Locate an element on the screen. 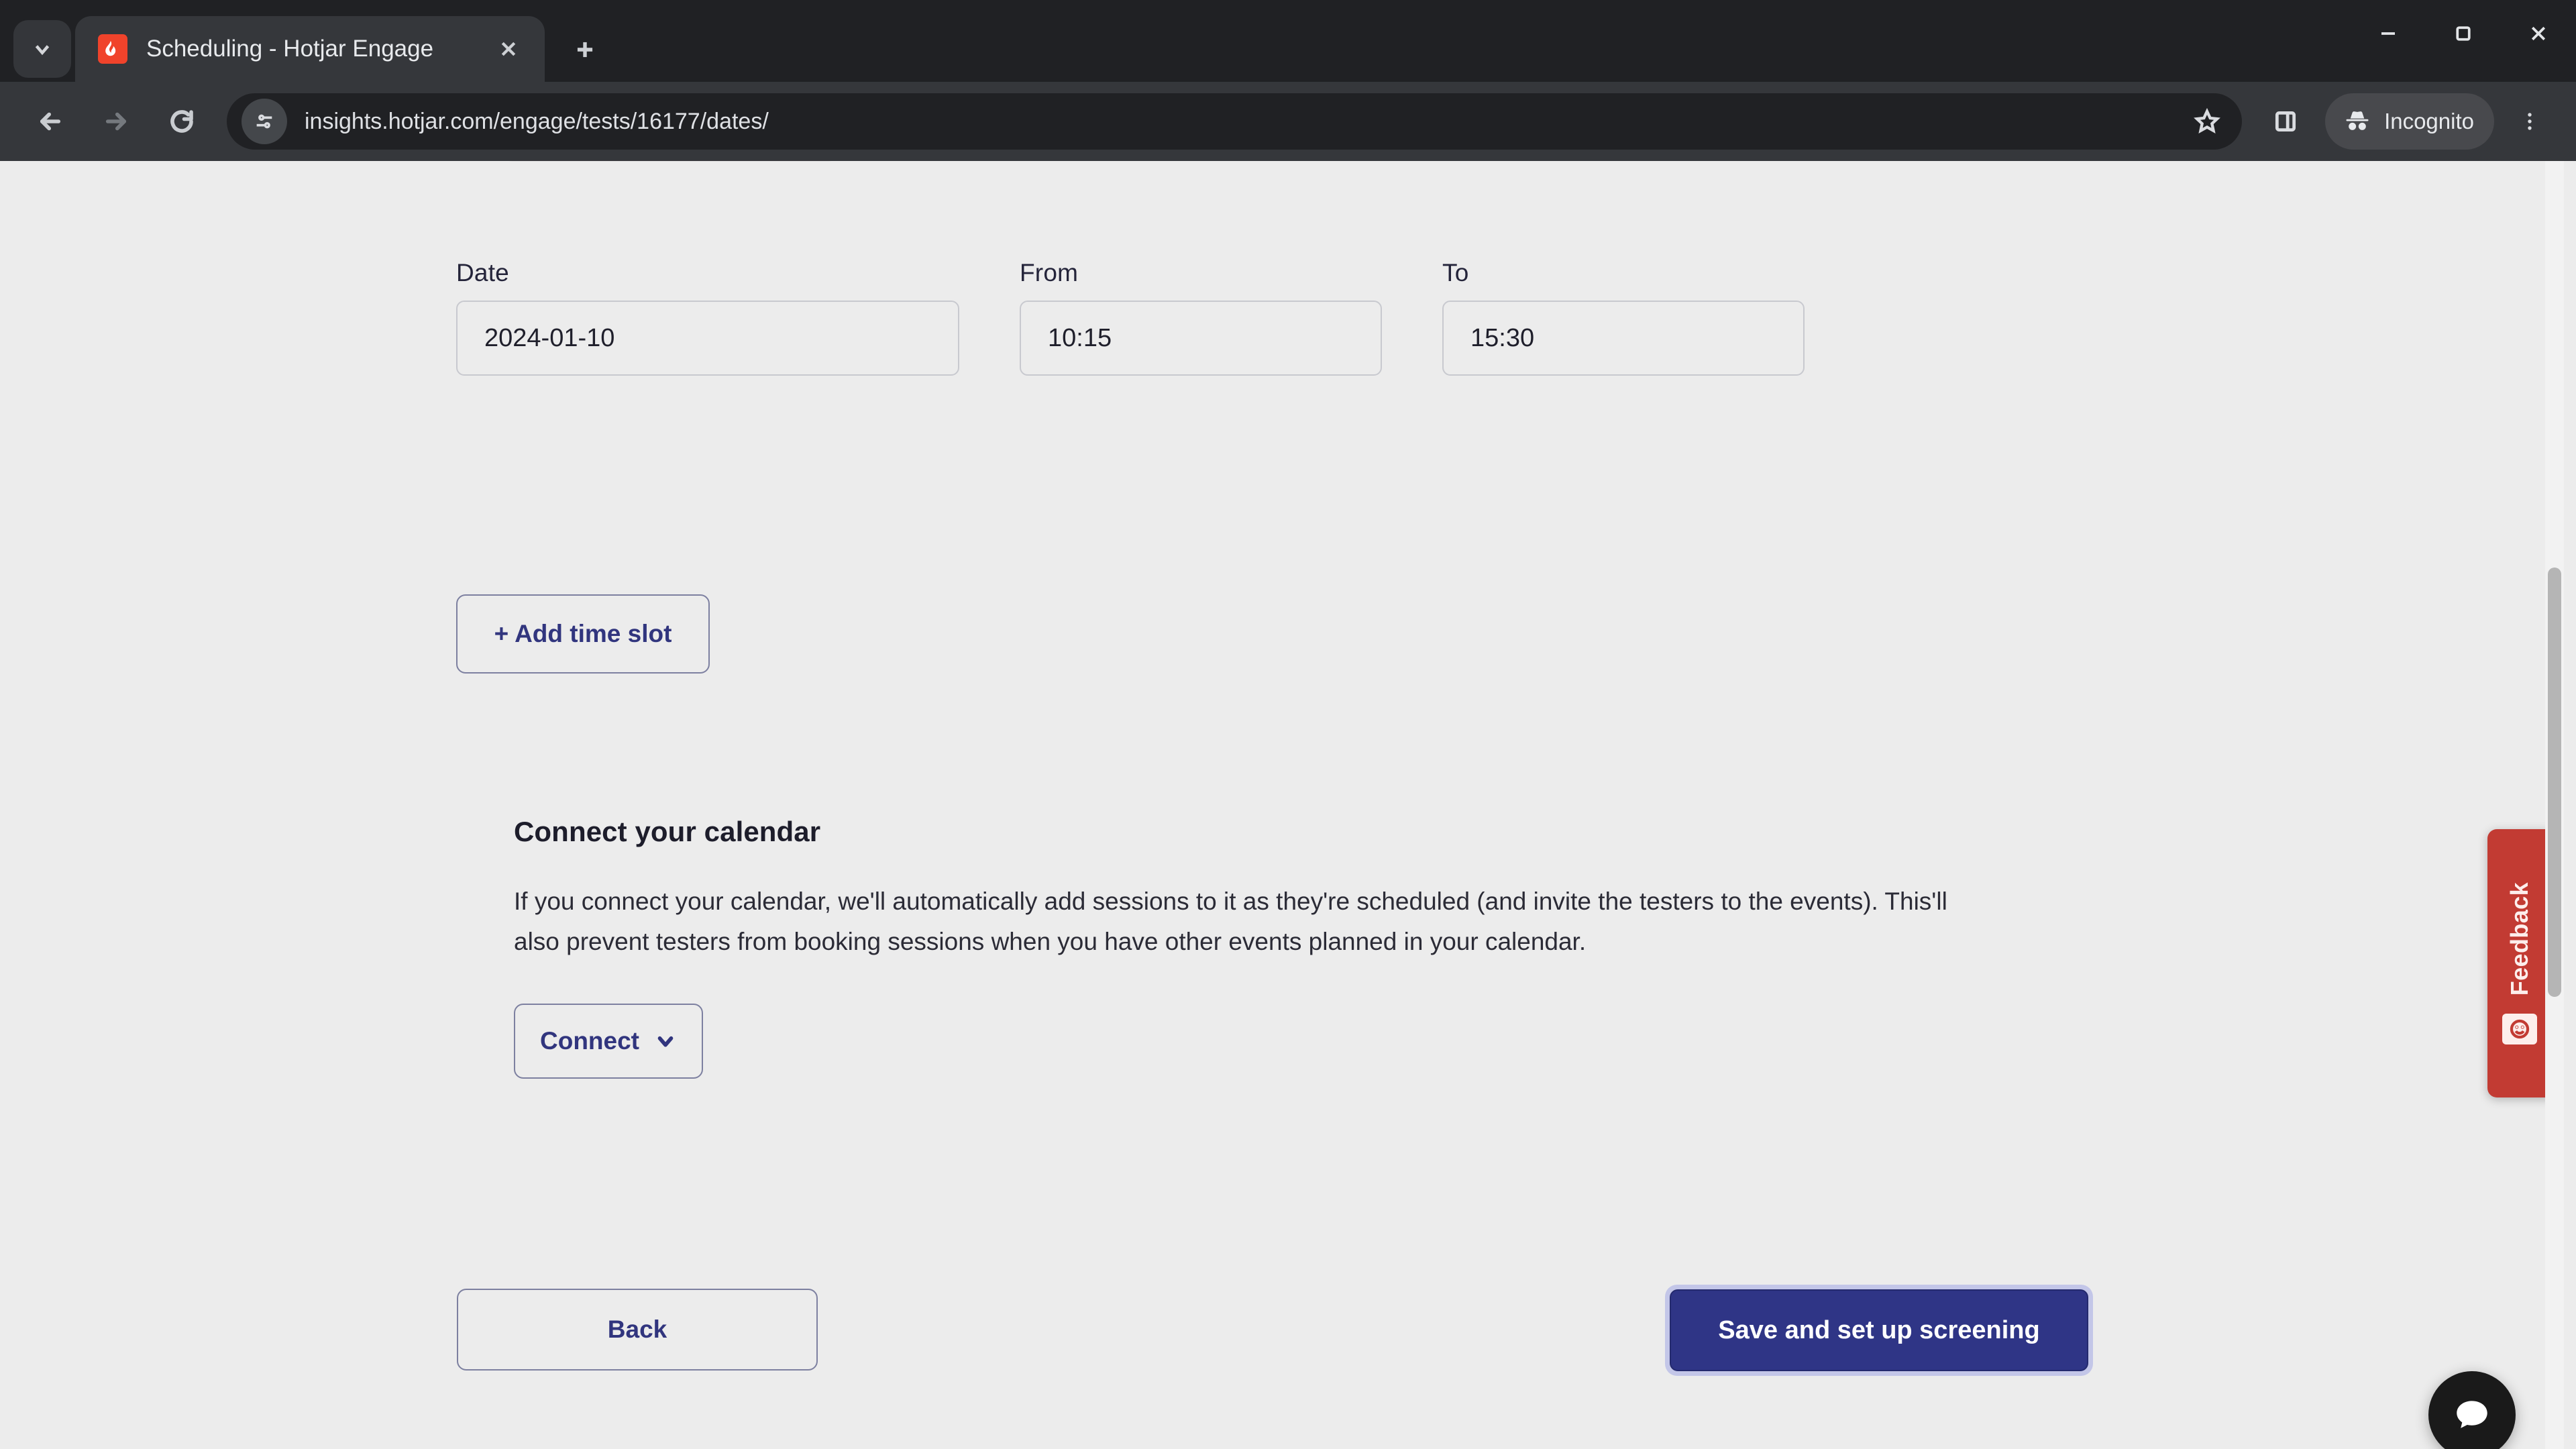  browser-menu-button is located at coordinates (2530, 121).